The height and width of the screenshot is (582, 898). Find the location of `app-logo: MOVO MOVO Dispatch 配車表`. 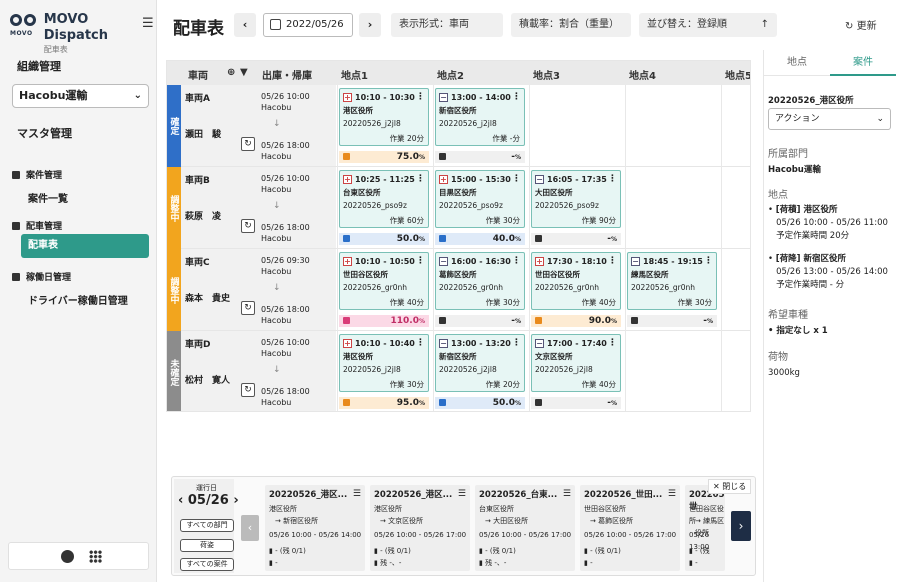

app-logo: MOVO MOVO Dispatch 配車表 is located at coordinates (83, 34).